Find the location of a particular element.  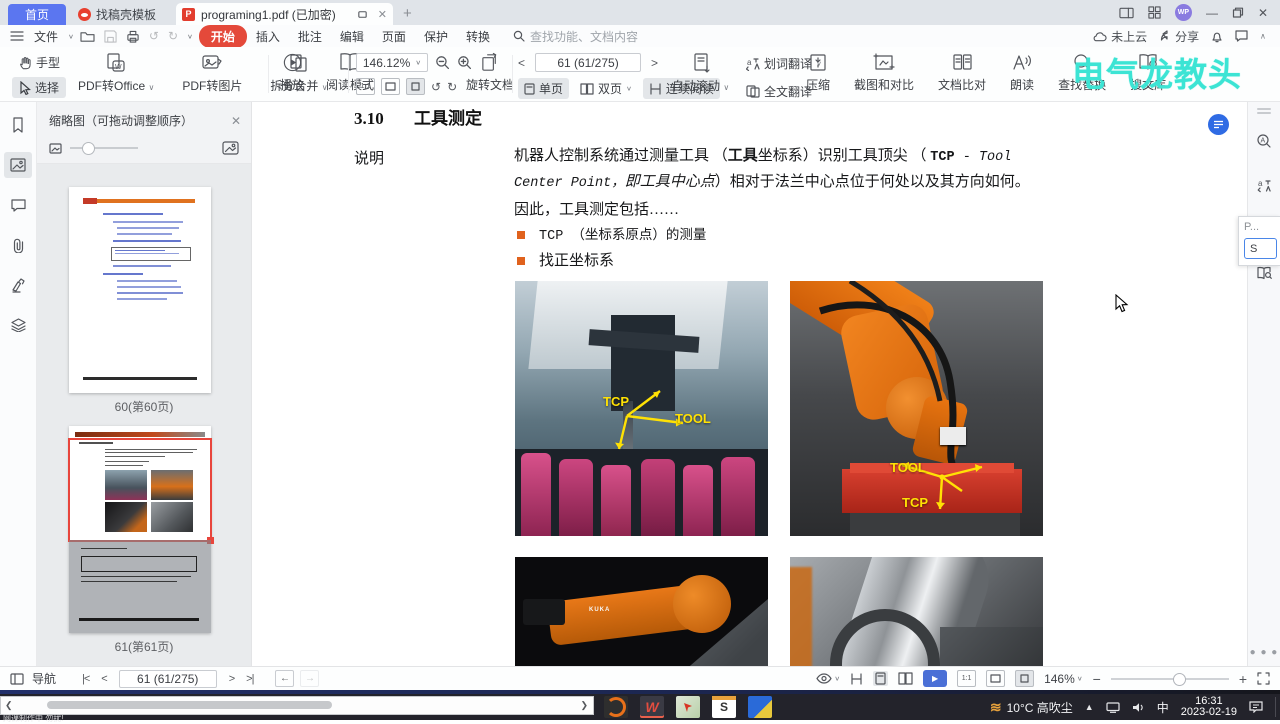

auto-scroll-button: 自动滚动 ∨ is located at coordinates (700, 73).